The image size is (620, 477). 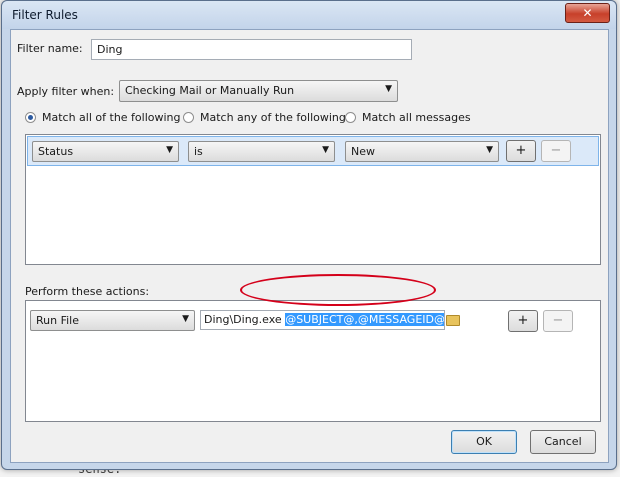 What do you see at coordinates (416, 117) in the screenshot?
I see `radio-match-all-messages-label: Match all messages` at bounding box center [416, 117].